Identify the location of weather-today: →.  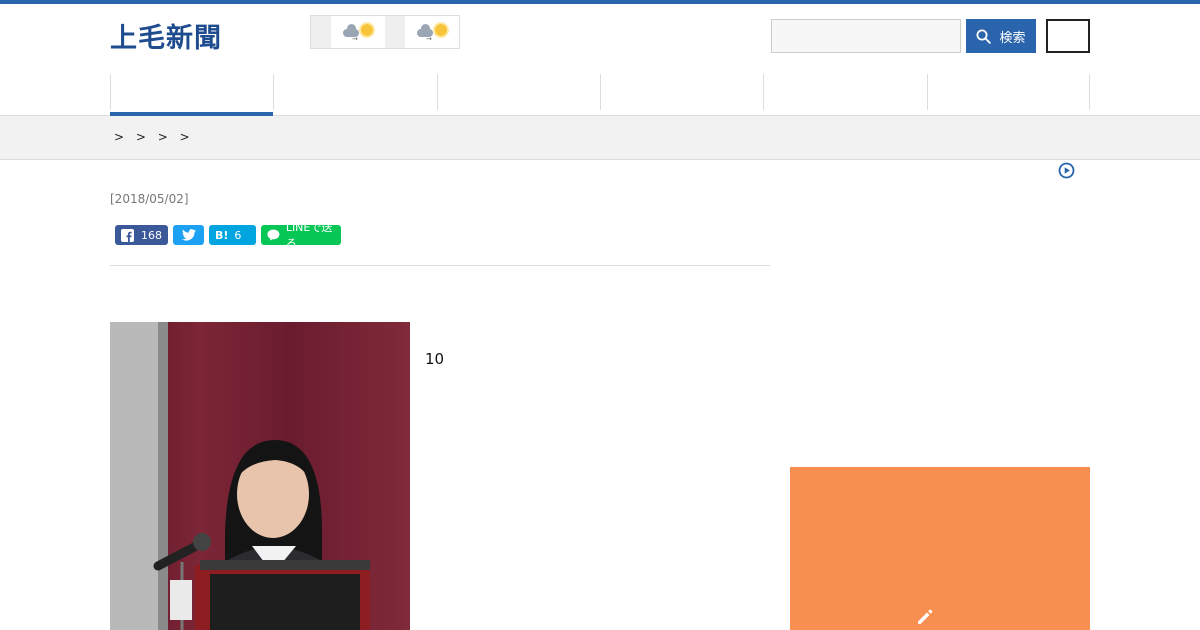
(358, 32).